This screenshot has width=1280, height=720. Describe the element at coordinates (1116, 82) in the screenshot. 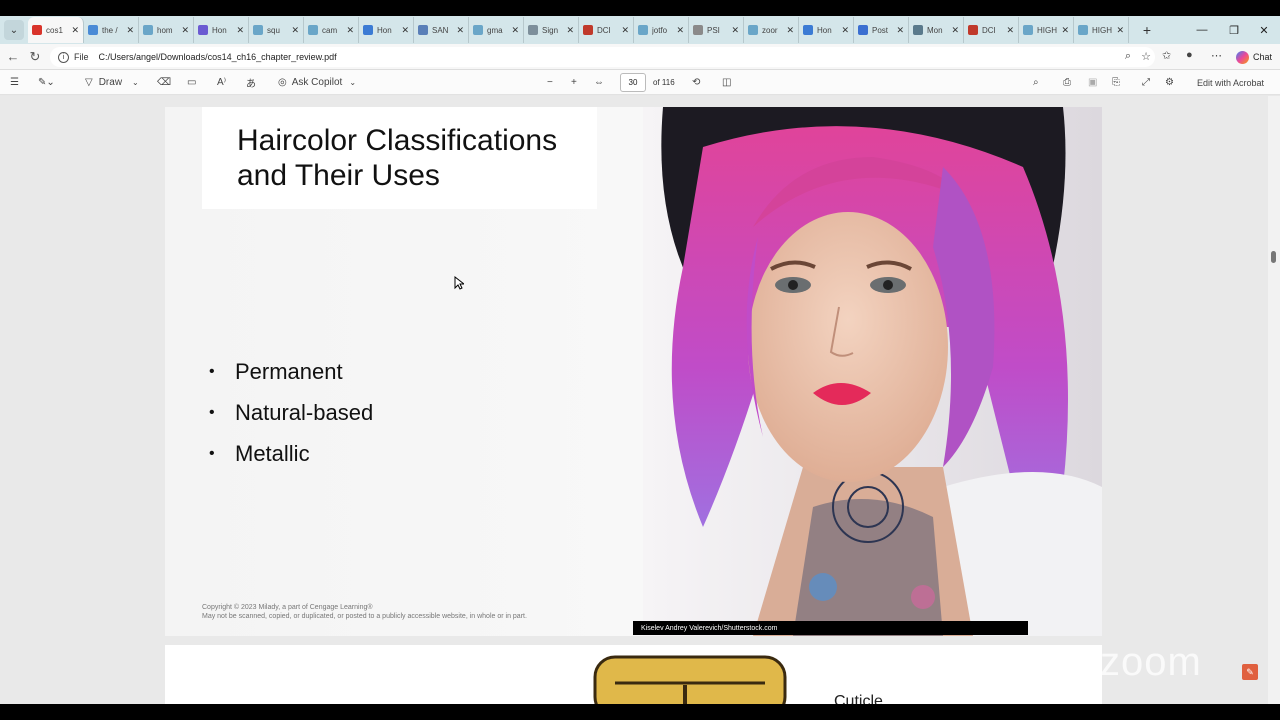

I see `save-as-icon: ⎘` at that location.